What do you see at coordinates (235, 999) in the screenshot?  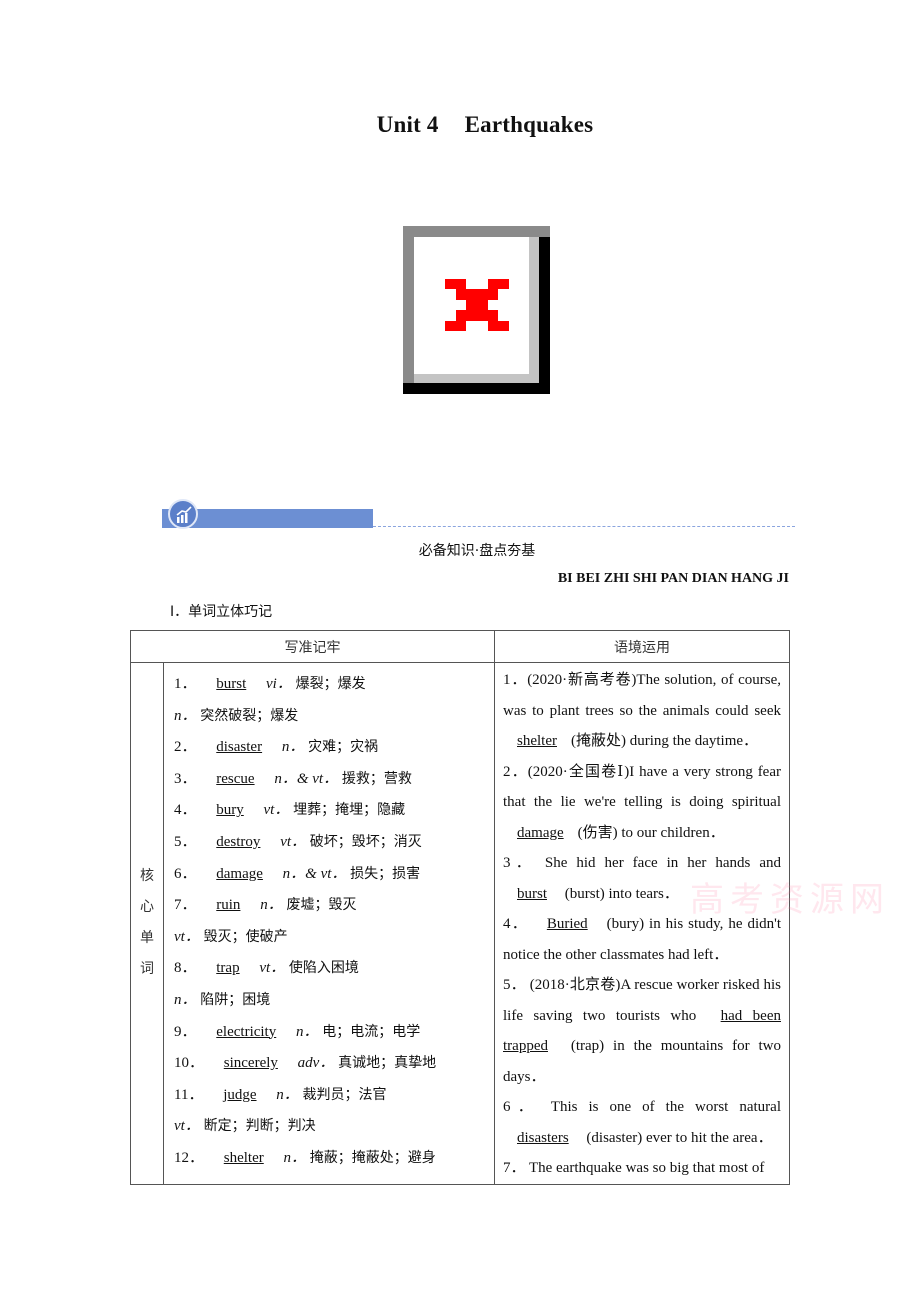 I see `vocab-meaning: 陷阱；困境` at bounding box center [235, 999].